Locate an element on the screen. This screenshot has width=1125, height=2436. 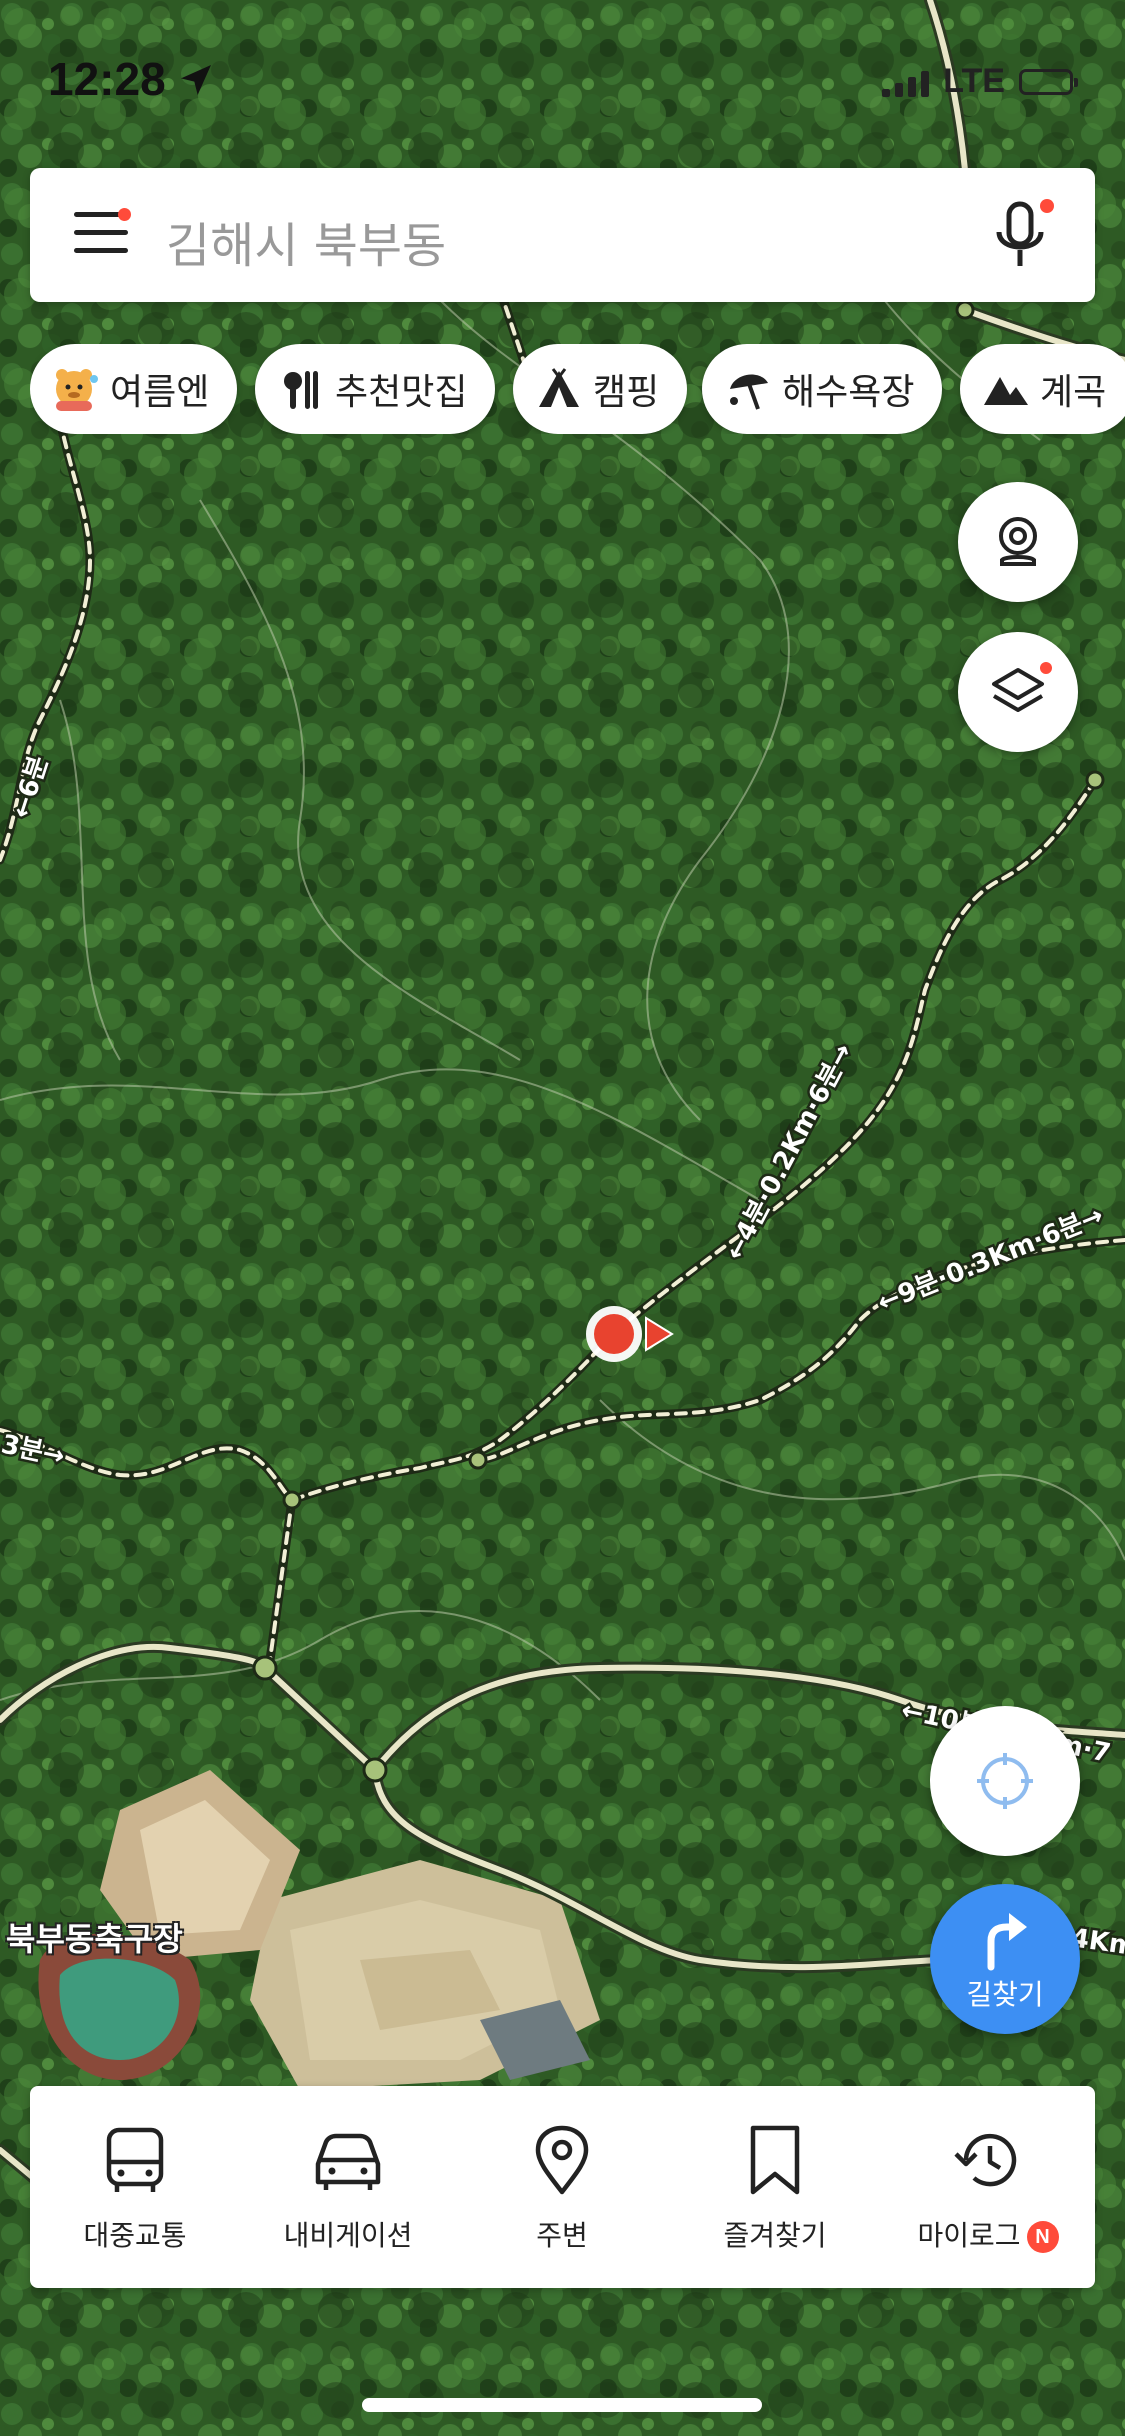
nav-nearby: 주변 is located at coordinates (562, 2187).